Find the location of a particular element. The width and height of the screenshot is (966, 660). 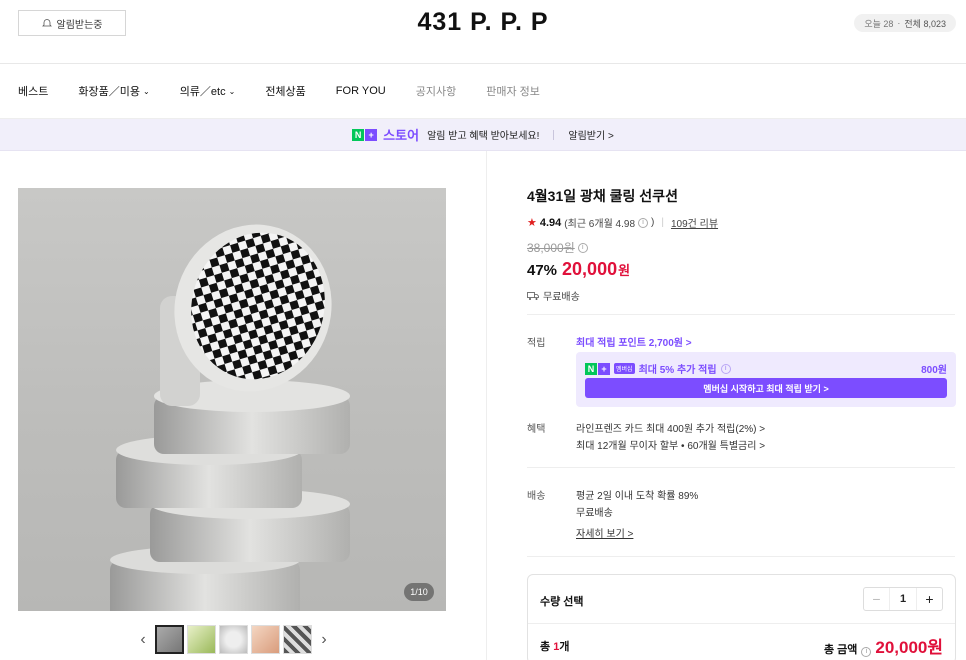

banner-divider is located at coordinates (554, 134).